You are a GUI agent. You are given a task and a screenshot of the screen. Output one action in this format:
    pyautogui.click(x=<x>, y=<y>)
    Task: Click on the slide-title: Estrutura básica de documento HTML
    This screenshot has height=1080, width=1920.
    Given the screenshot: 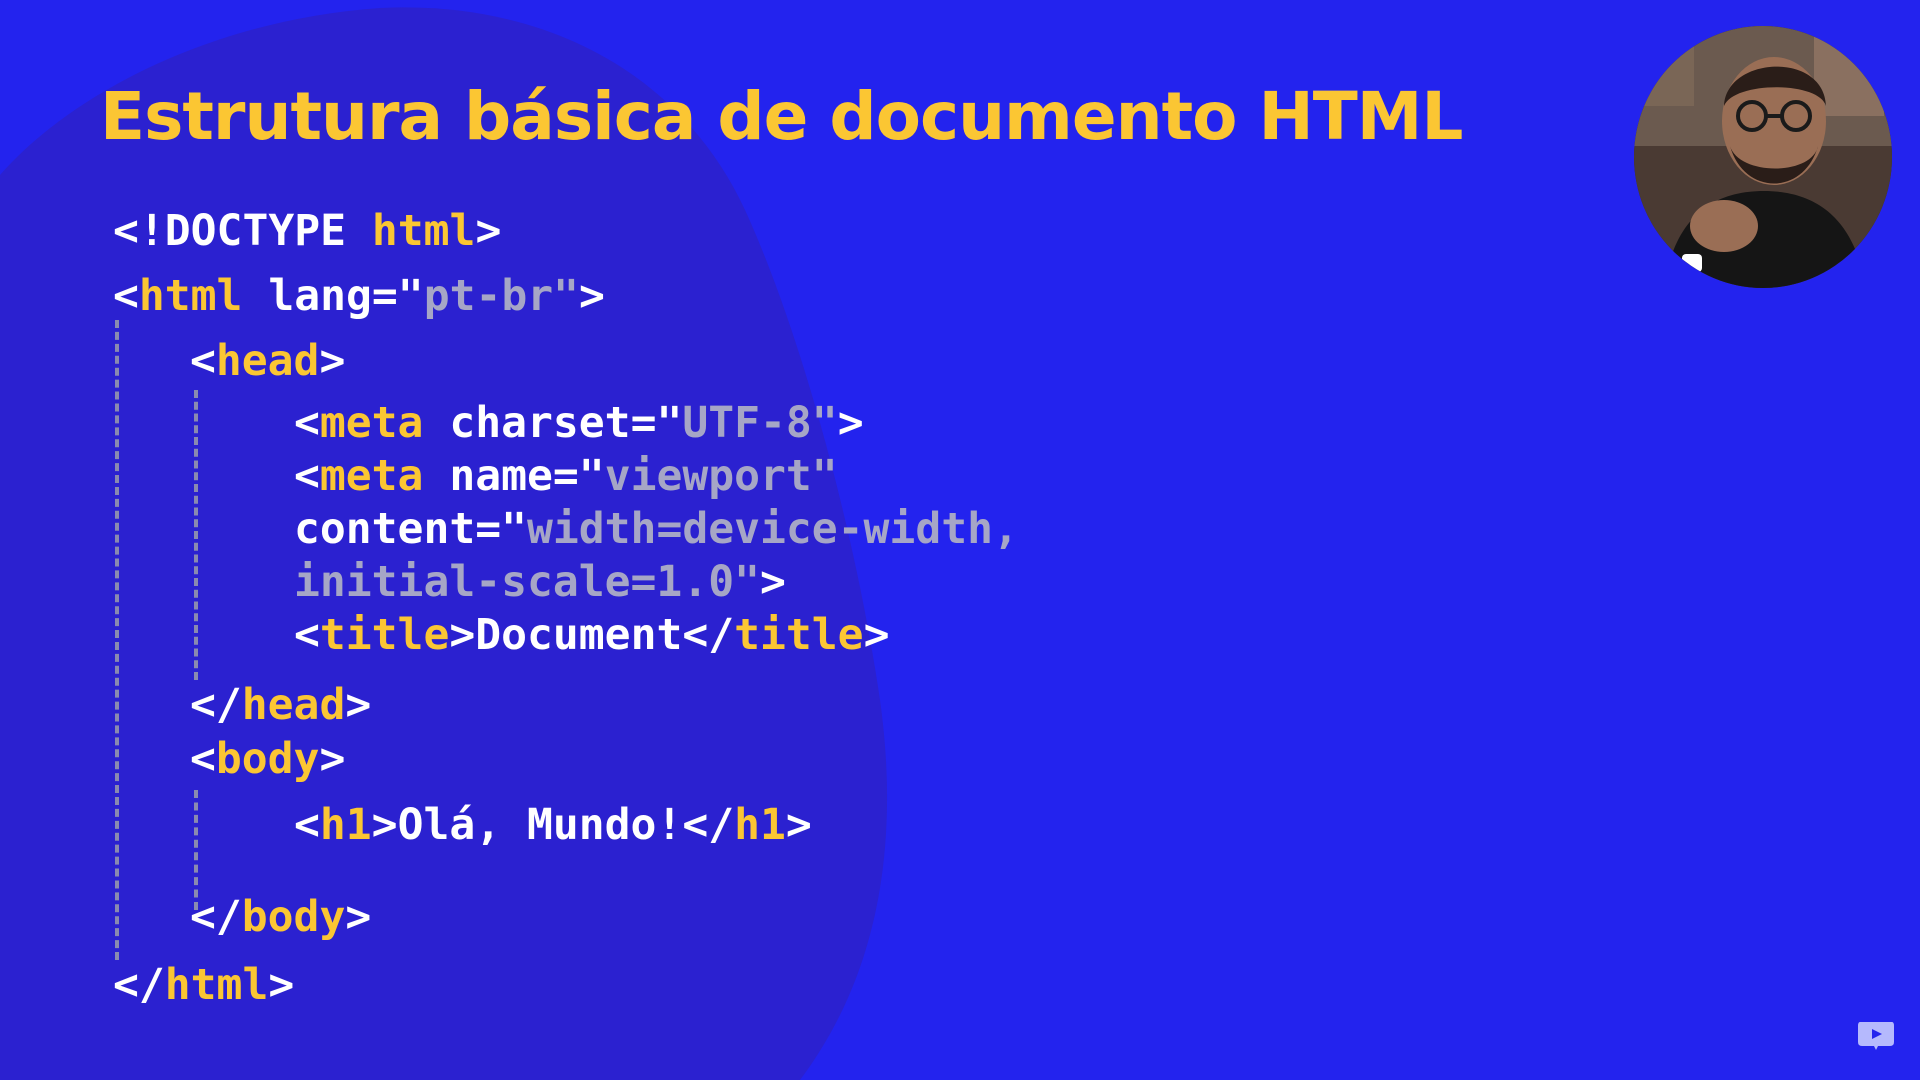 What is the action you would take?
    pyautogui.click(x=781, y=116)
    